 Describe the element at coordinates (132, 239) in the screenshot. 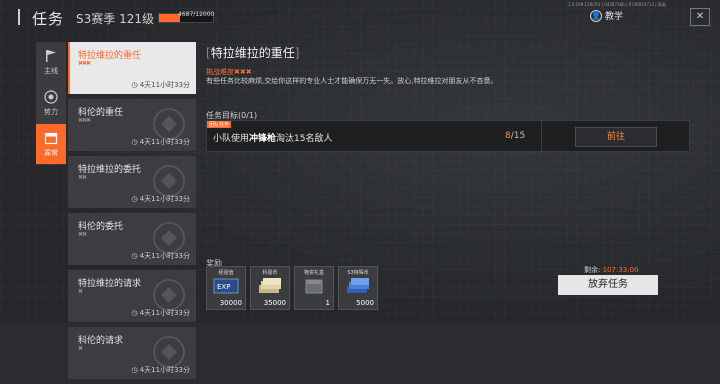

I see `quest-card: 科伦的委托 ✖✖ ◷ 4天11小时33分` at that location.